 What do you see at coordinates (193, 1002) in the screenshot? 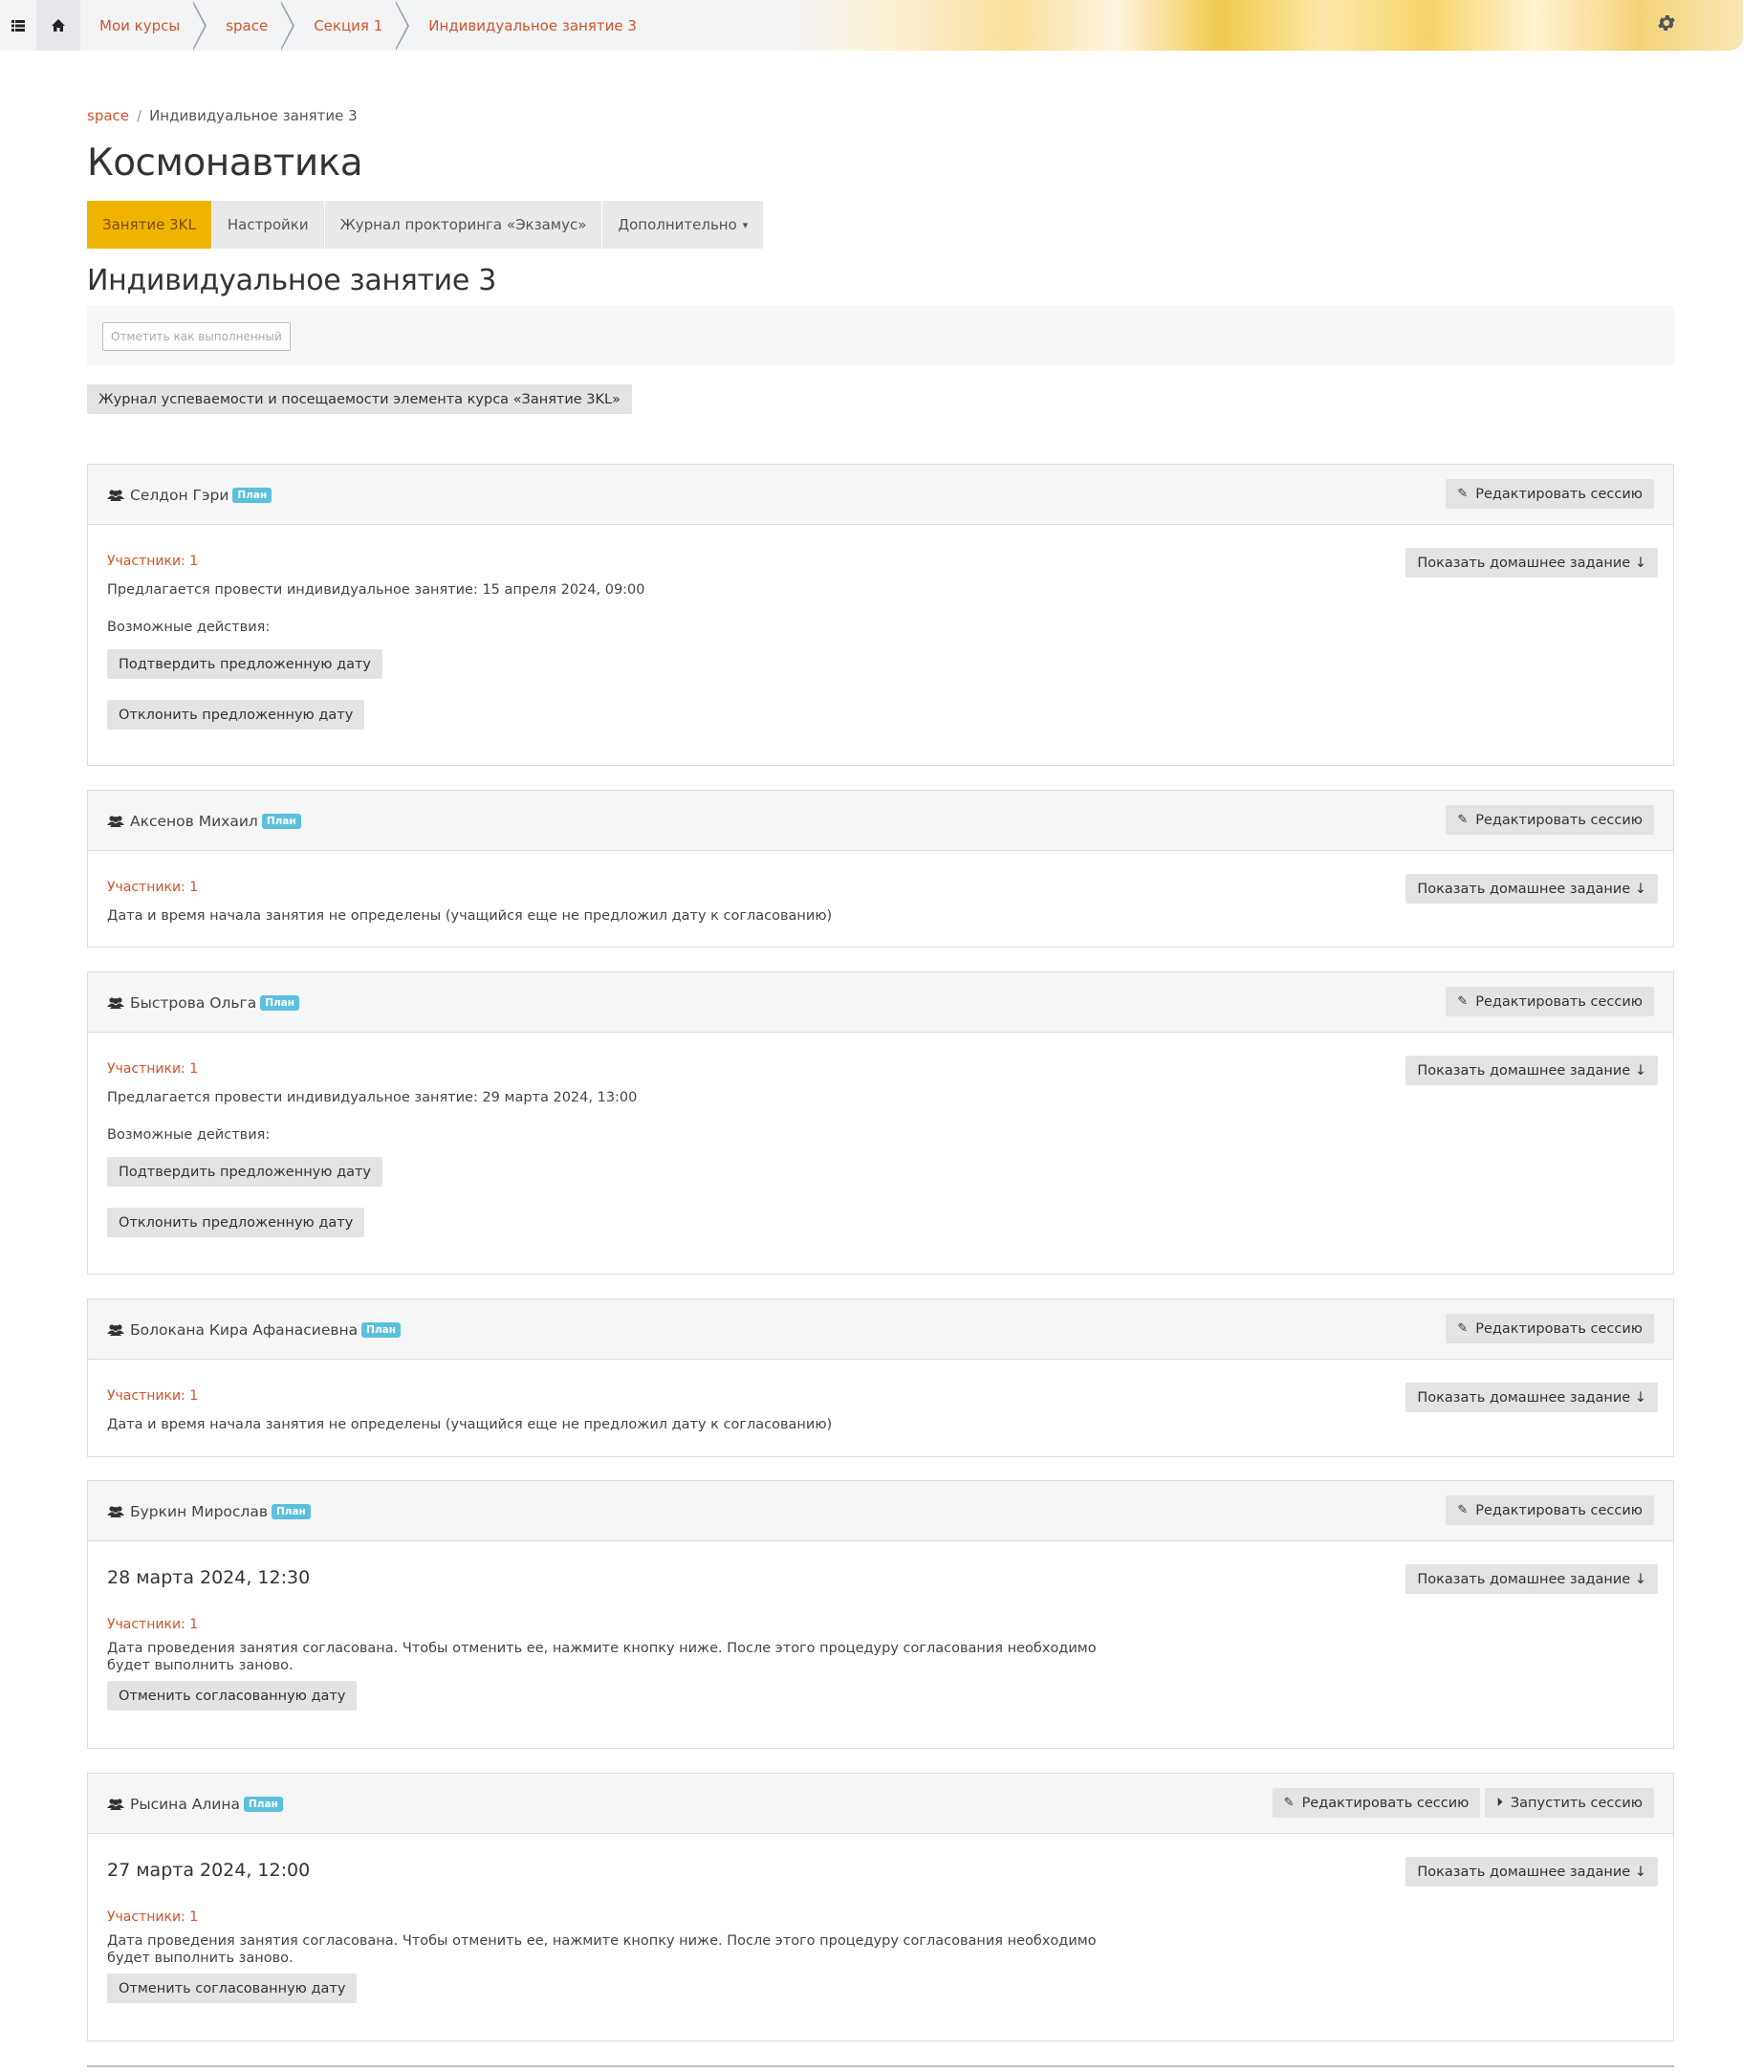
I see `student-name: Быстрова Ольга` at bounding box center [193, 1002].